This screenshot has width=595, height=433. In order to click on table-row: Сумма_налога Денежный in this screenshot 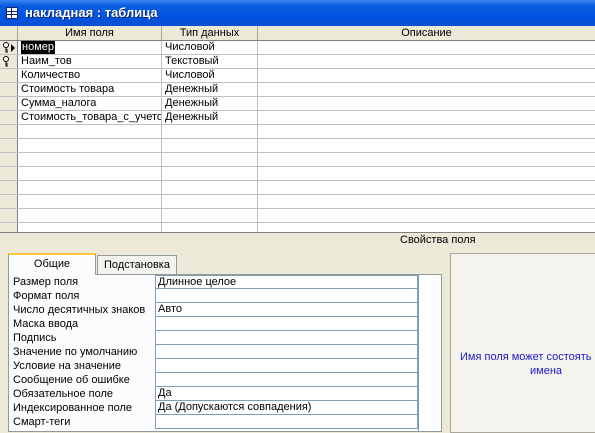, I will do `click(297, 104)`.